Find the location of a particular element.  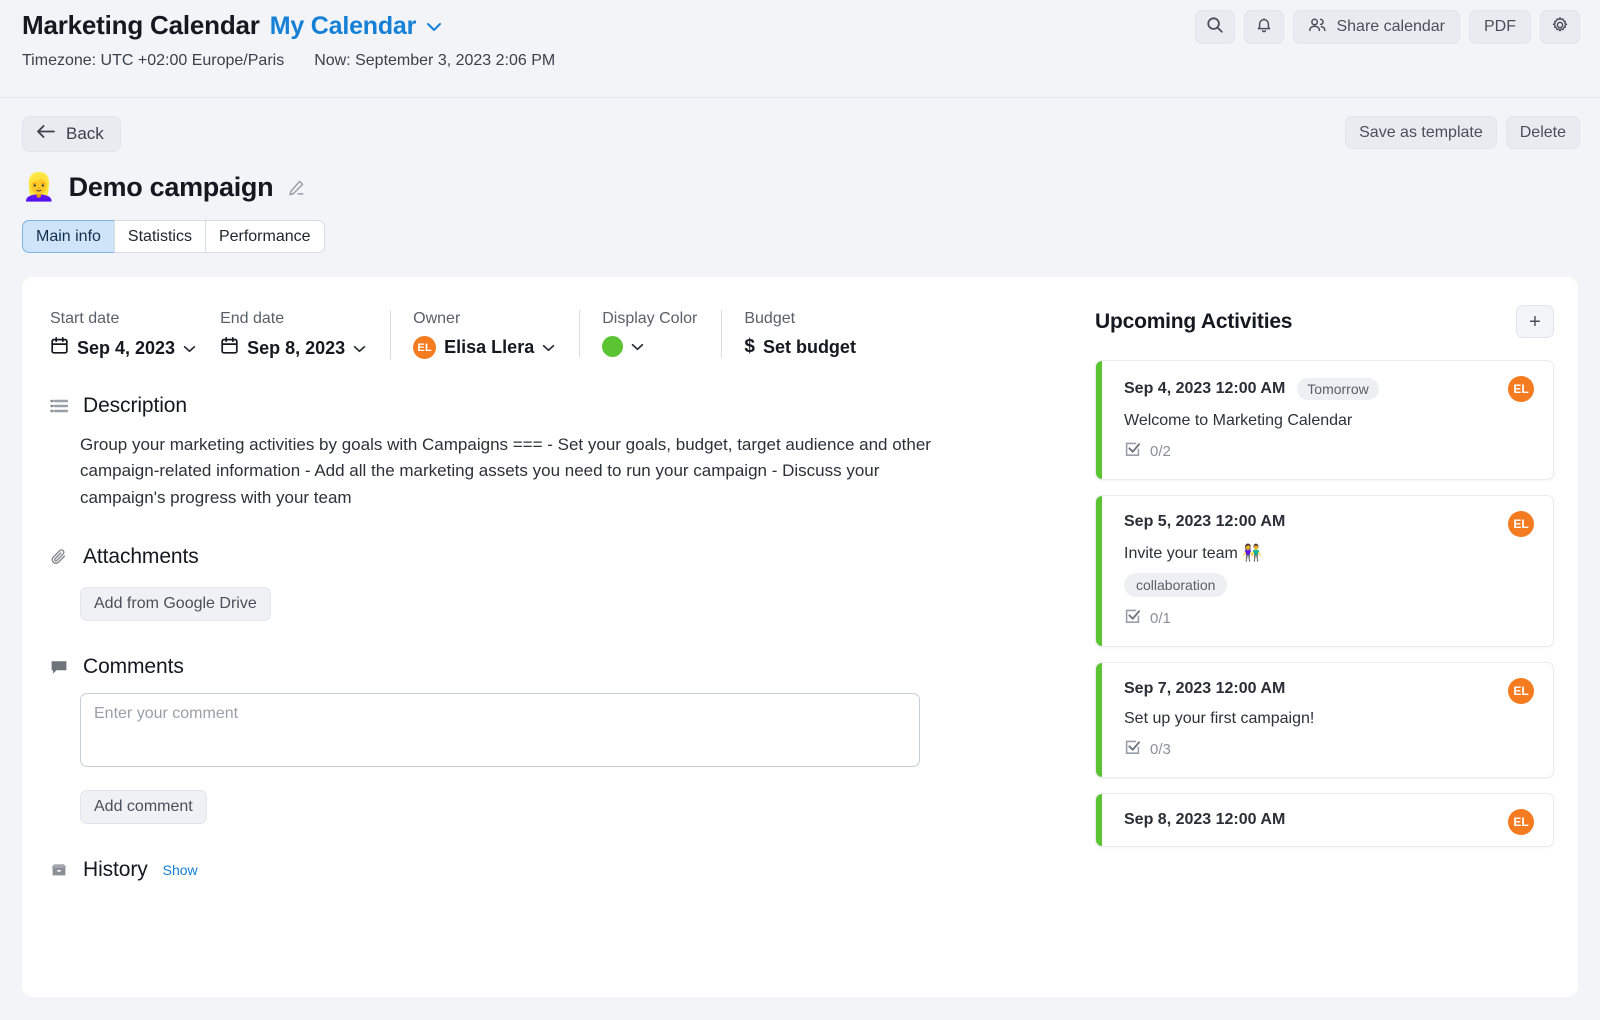

display-color-label: Display Color is located at coordinates (650, 318).